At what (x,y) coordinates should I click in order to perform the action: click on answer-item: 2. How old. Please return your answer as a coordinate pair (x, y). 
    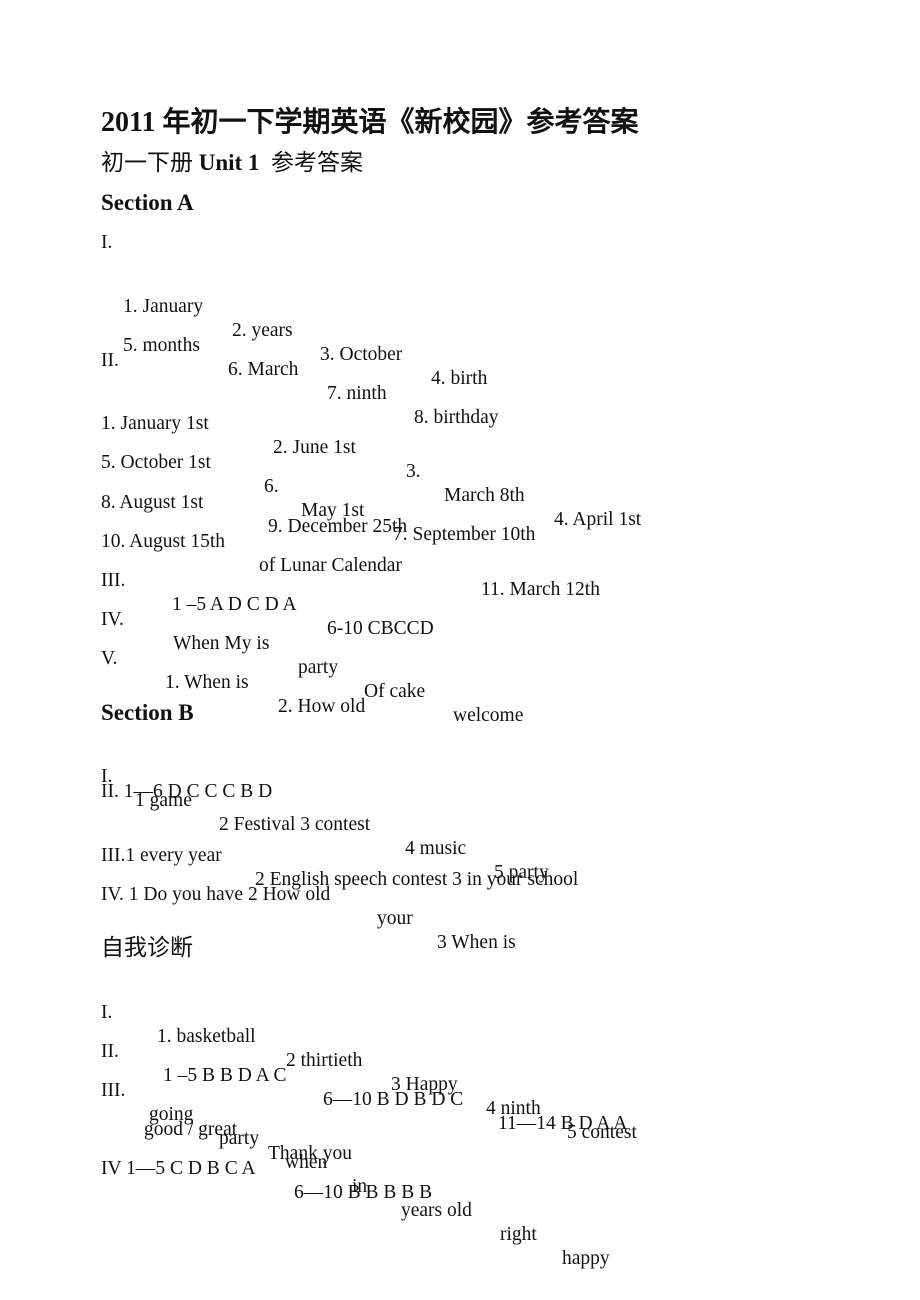
    Looking at the image, I should click on (322, 706).